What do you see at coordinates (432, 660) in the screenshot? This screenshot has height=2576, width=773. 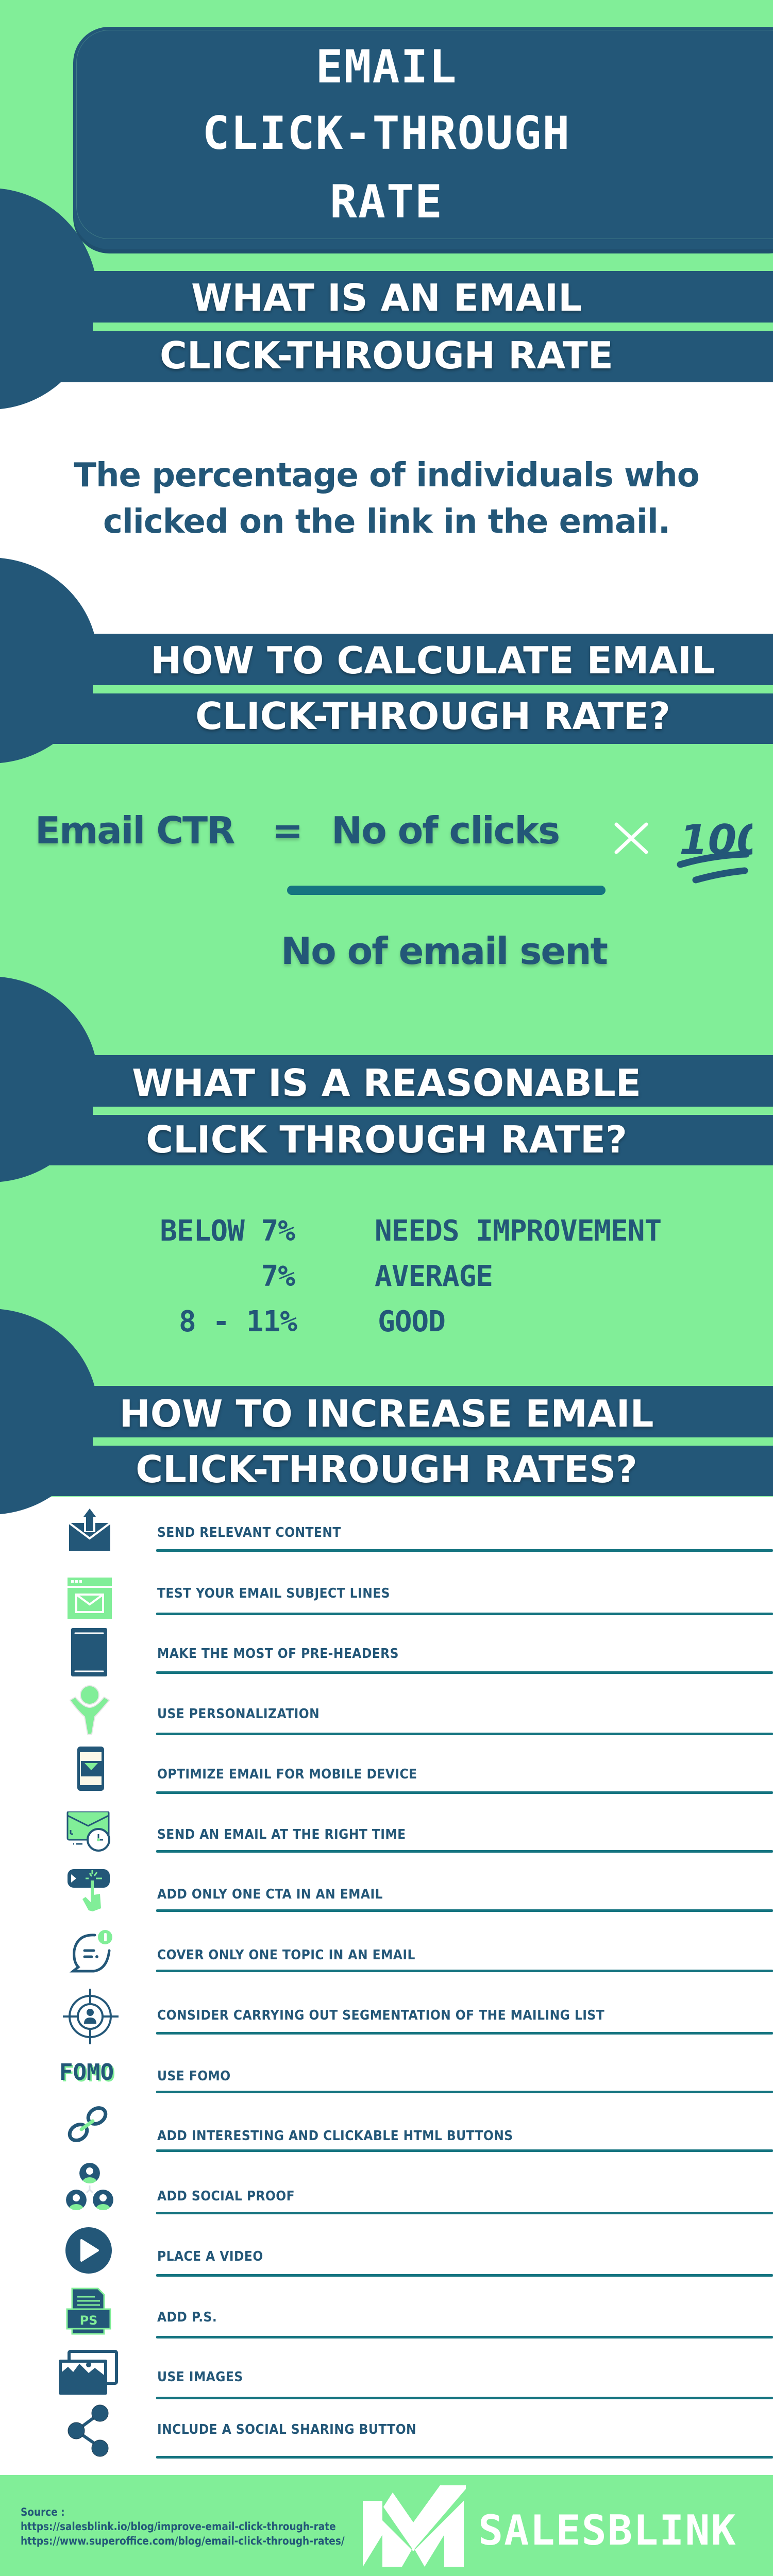 I see `section-heading-line-1: HOW TO CALCULATE EMAIL` at bounding box center [432, 660].